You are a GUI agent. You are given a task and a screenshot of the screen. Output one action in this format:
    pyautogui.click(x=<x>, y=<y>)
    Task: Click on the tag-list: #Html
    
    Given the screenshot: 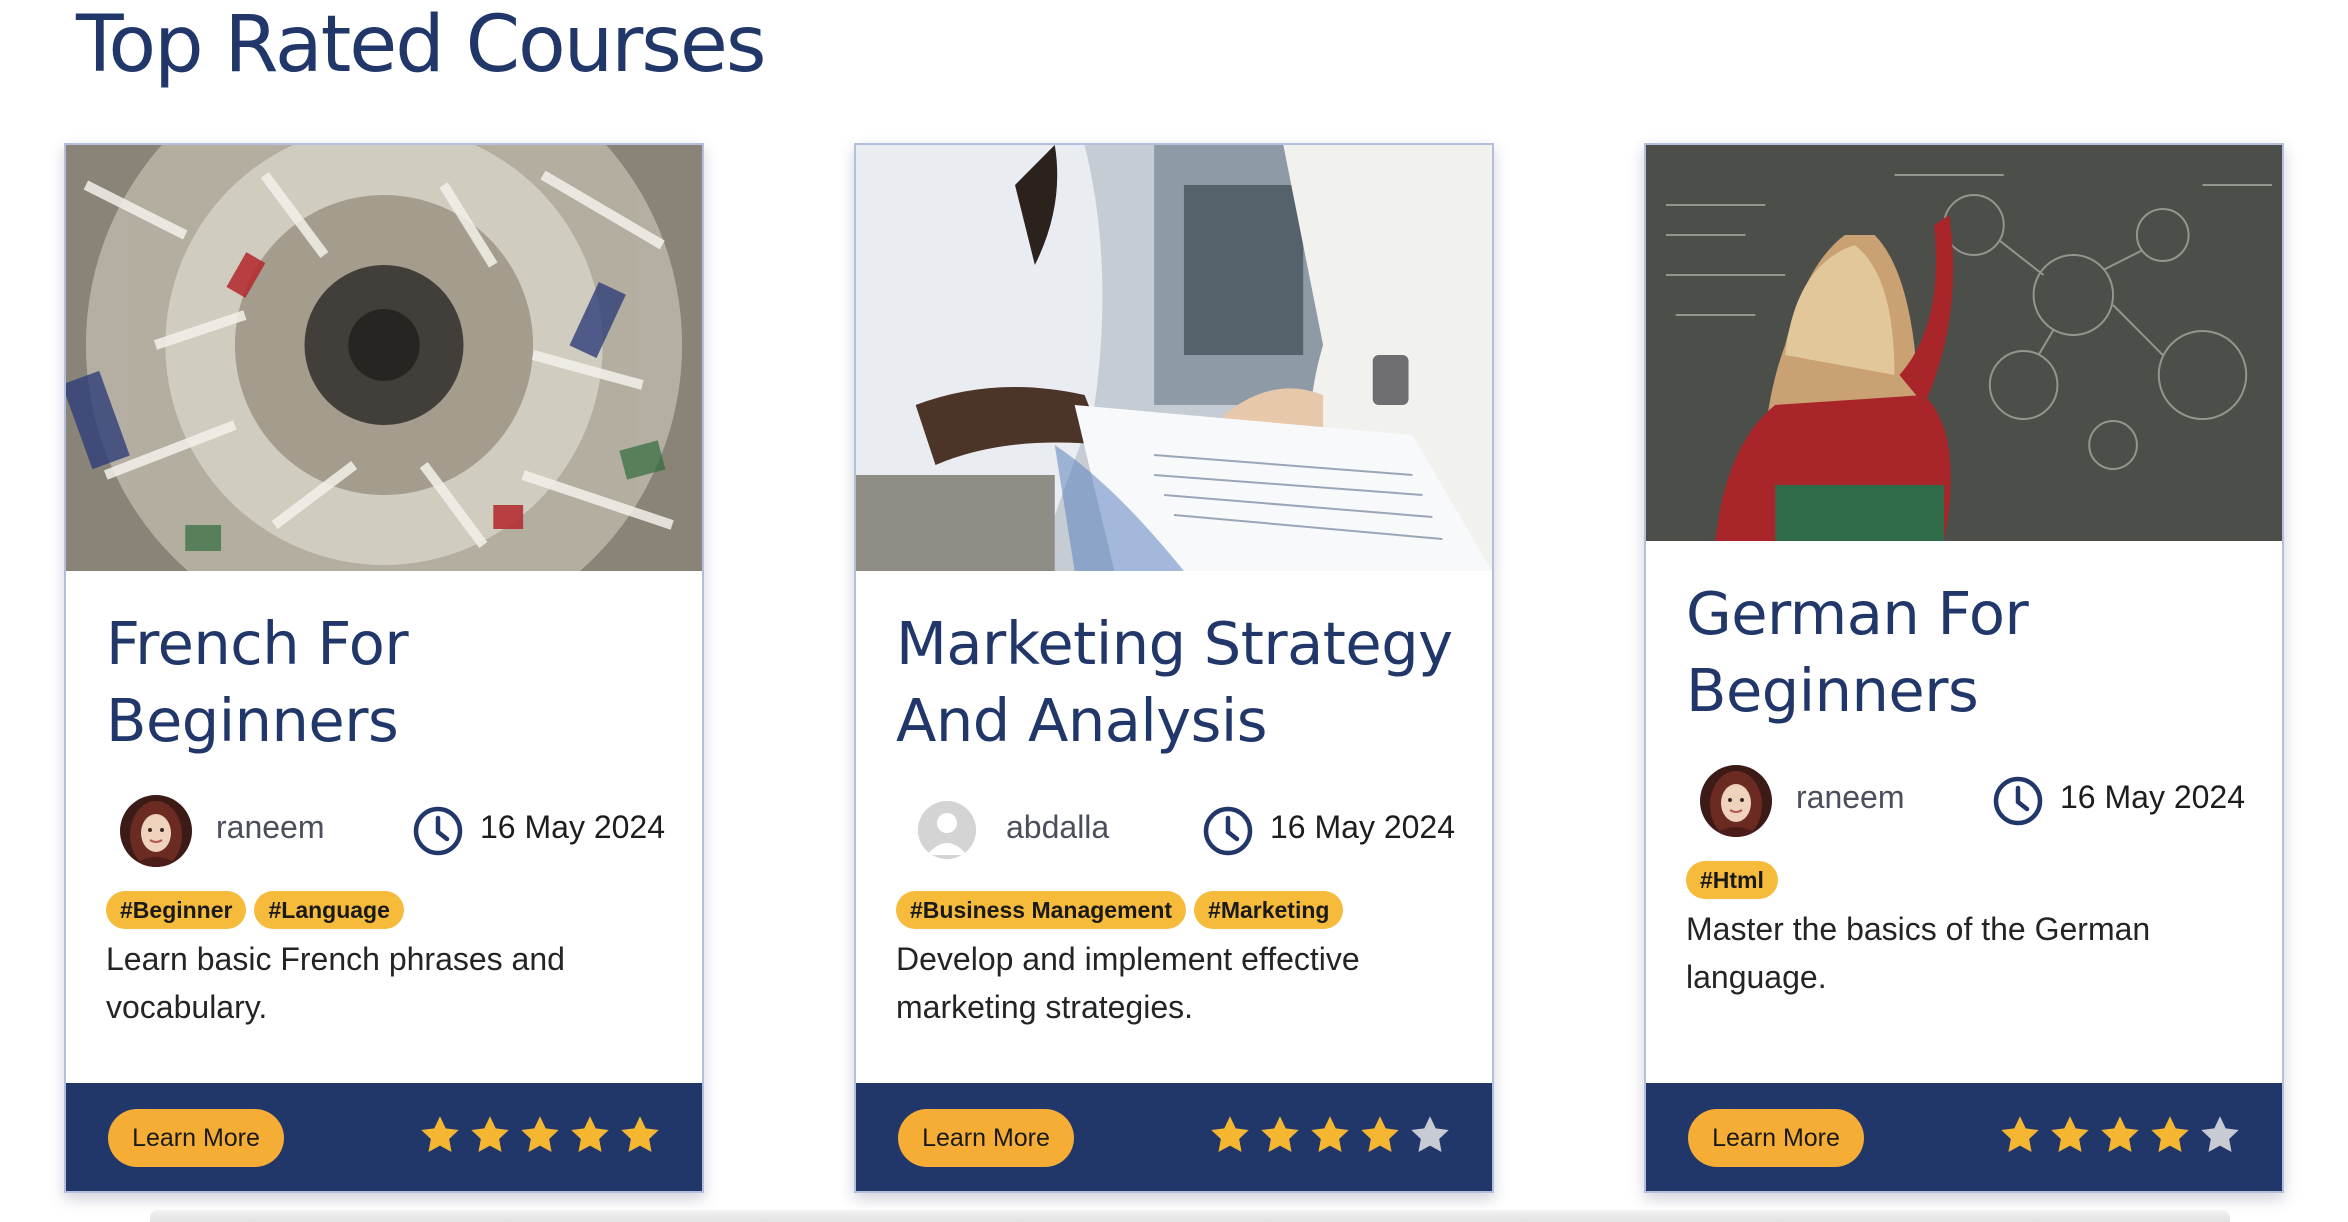 What is the action you would take?
    pyautogui.click(x=1736, y=881)
    